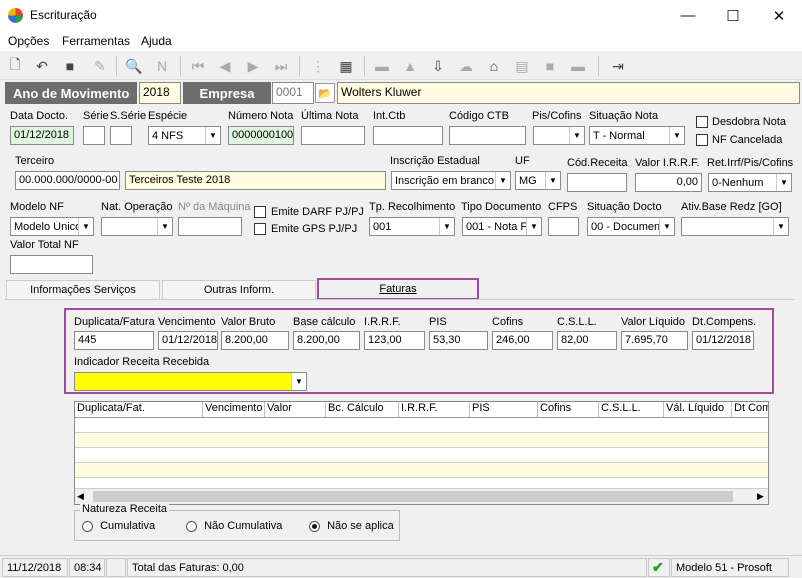  I want to click on scrollbar-thumb, so click(413, 496).